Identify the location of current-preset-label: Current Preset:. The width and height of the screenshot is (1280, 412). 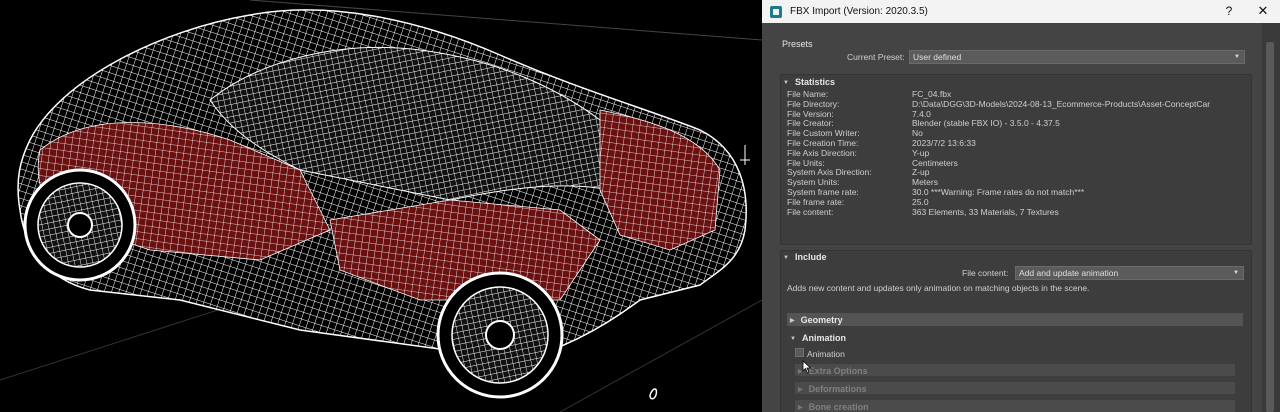
(876, 57).